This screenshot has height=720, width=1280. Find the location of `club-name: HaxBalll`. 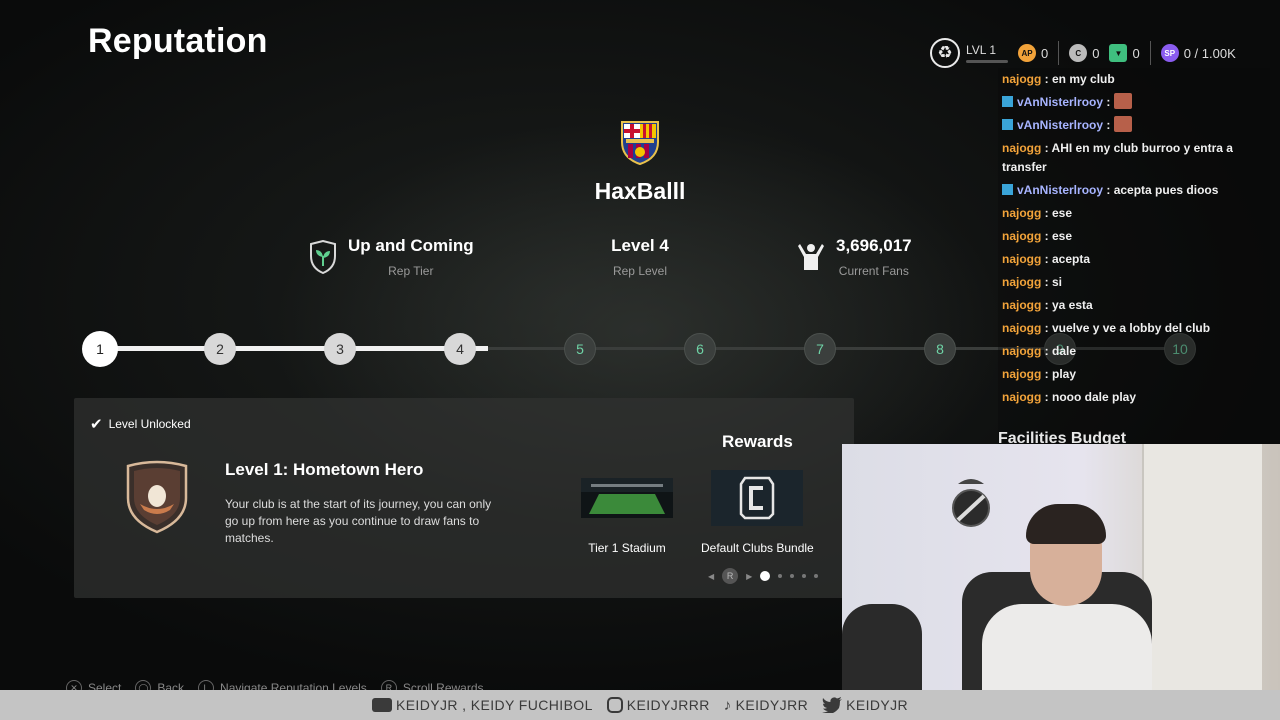

club-name: HaxBalll is located at coordinates (640, 191).